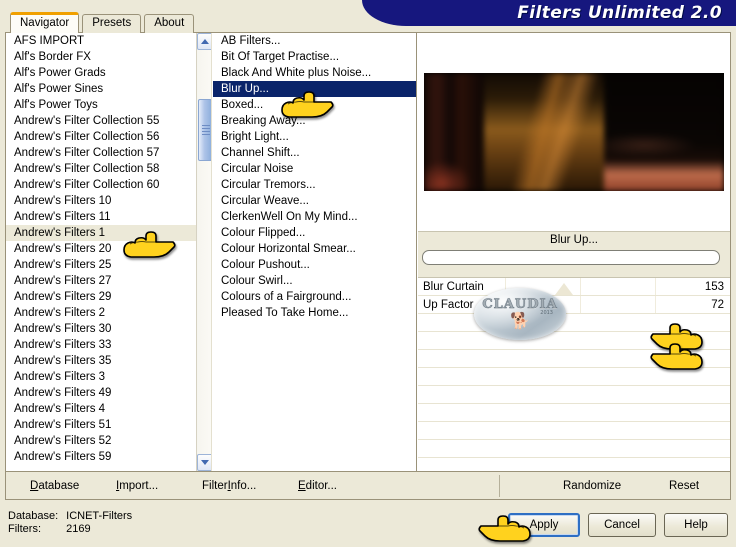  Describe the element at coordinates (108, 313) in the screenshot. I see `category-list-item: Andrew's Filters 2` at that location.